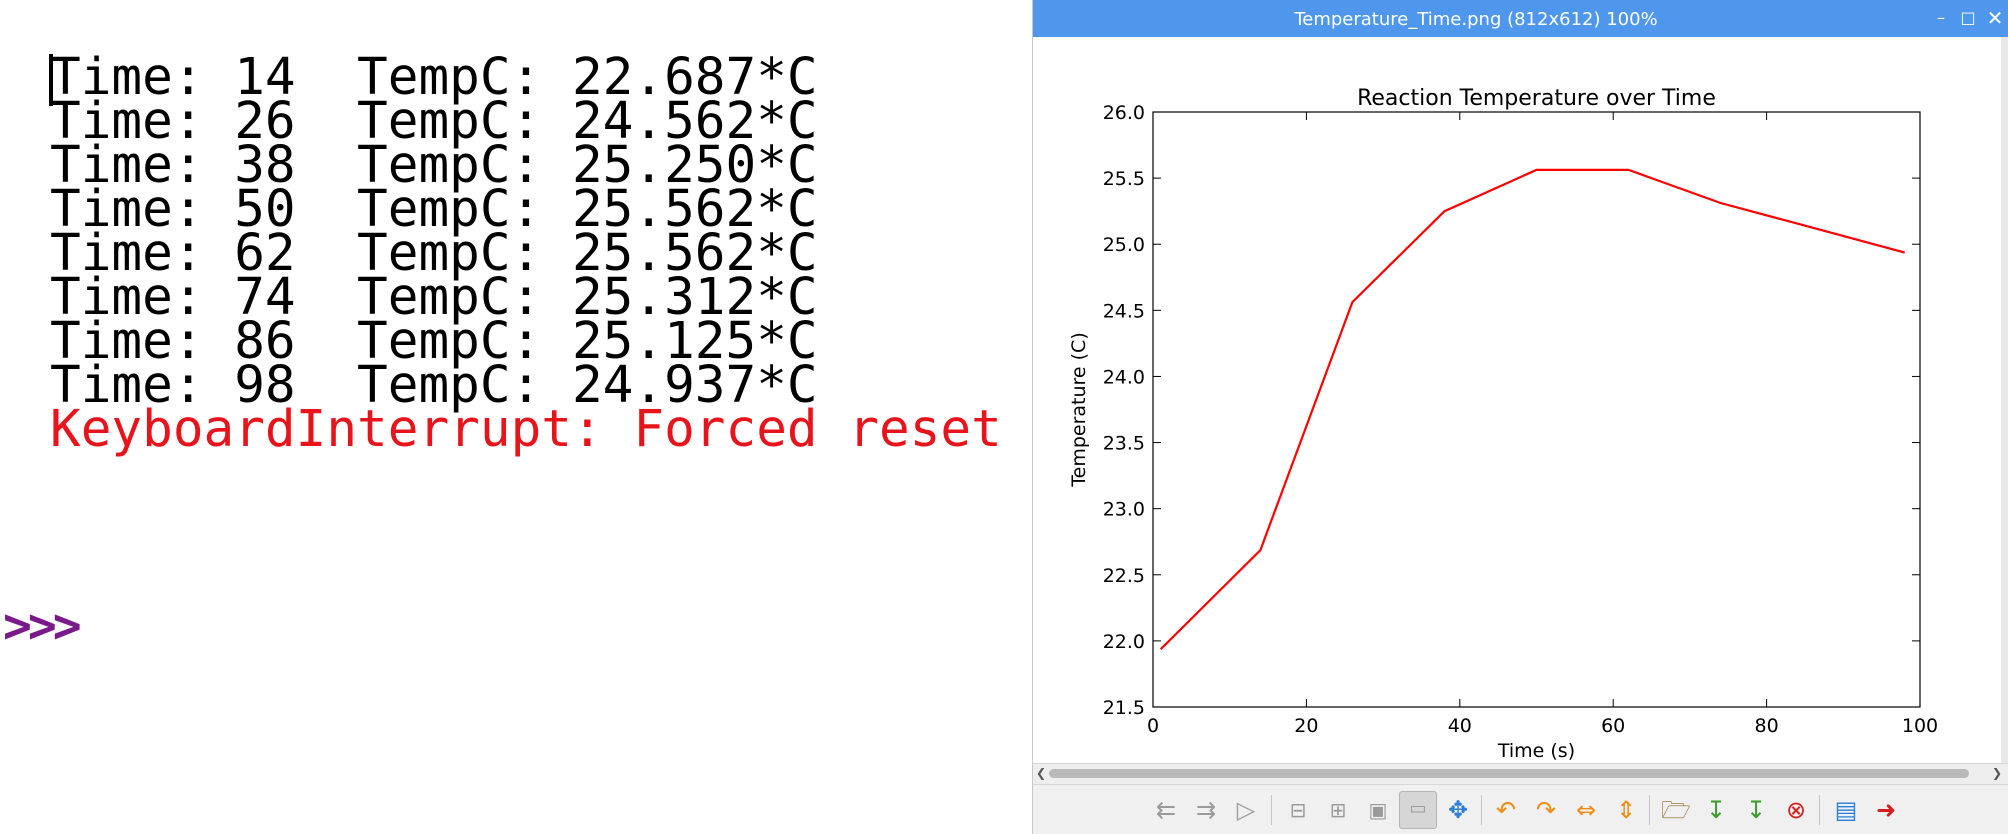  I want to click on chart-title: Reaction Temperature over Time, so click(1536, 98).